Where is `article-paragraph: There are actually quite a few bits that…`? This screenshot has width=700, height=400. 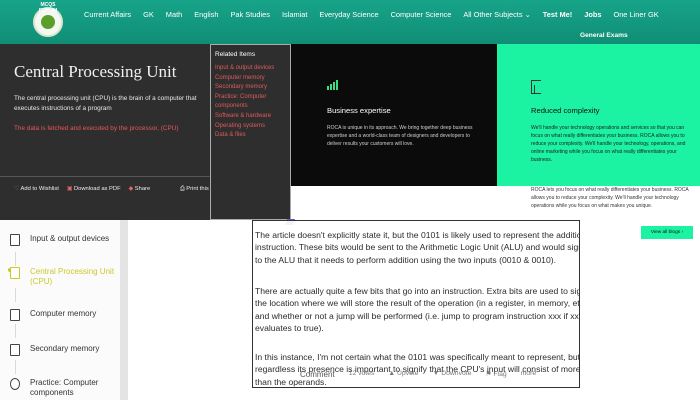 article-paragraph: There are actually quite a few bits that… is located at coordinates (417, 310).